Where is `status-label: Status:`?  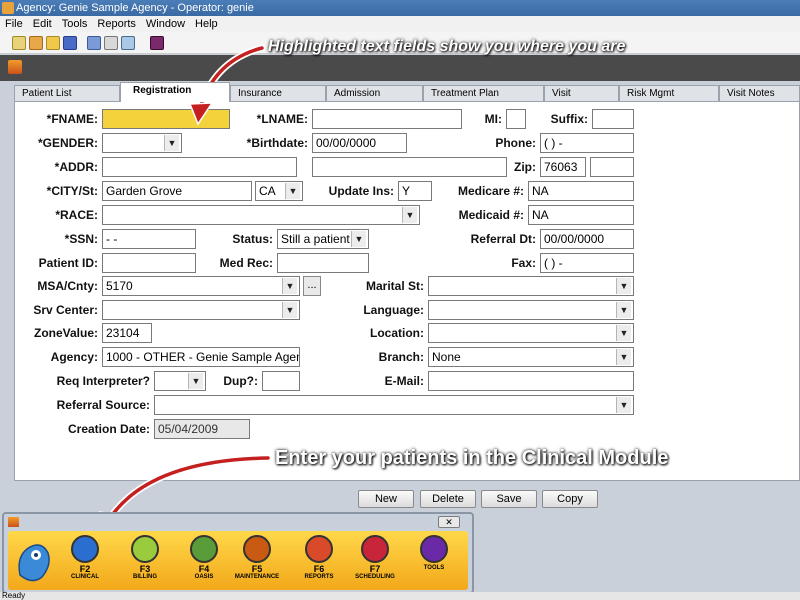 status-label: Status: is located at coordinates (252, 239).